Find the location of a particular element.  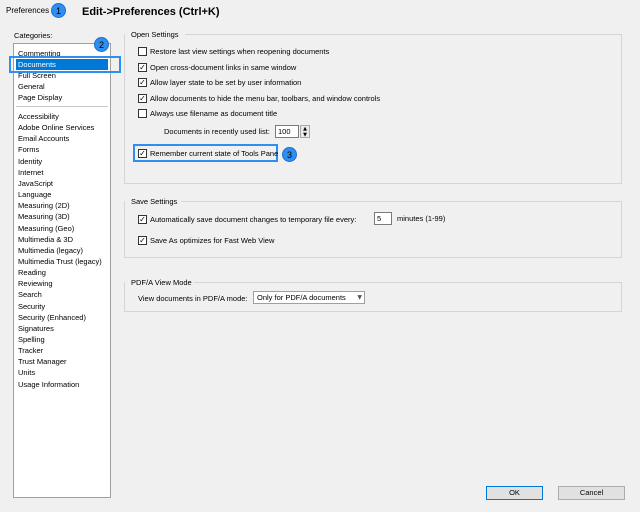

fast-web-option: ✓ Save As optimizes for Fast Web View is located at coordinates (206, 240).